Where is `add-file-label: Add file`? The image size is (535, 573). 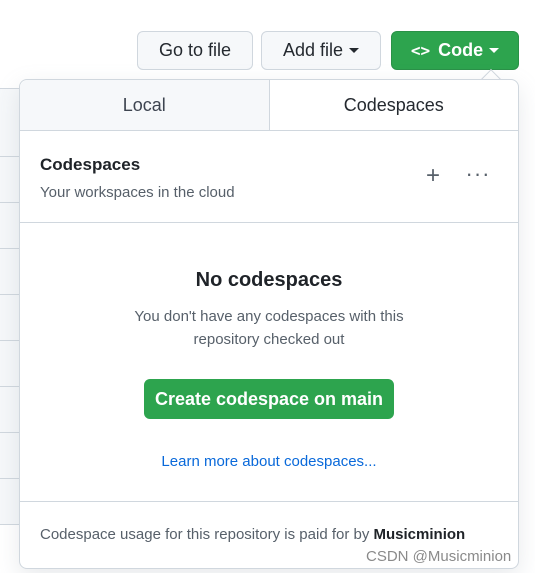 add-file-label: Add file is located at coordinates (313, 50).